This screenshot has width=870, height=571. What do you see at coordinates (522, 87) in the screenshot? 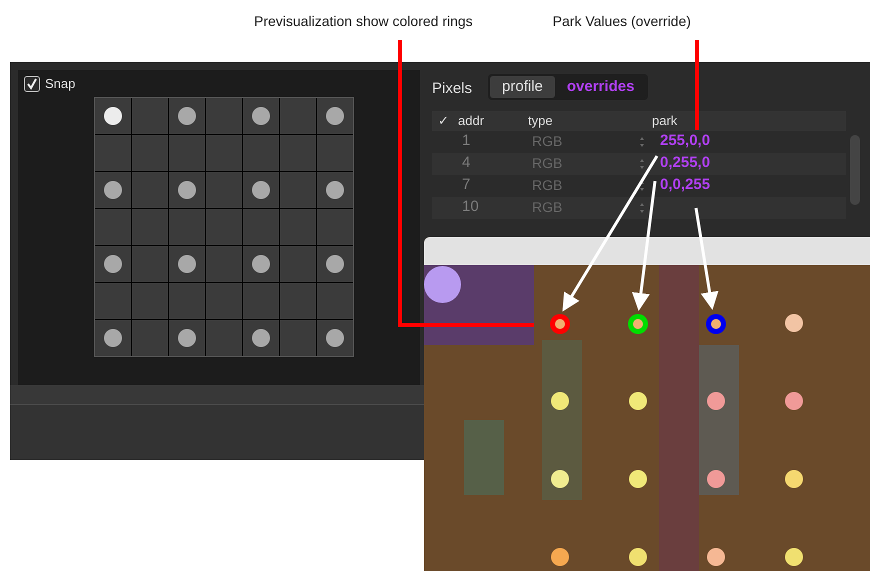
I see `tab: profile` at bounding box center [522, 87].